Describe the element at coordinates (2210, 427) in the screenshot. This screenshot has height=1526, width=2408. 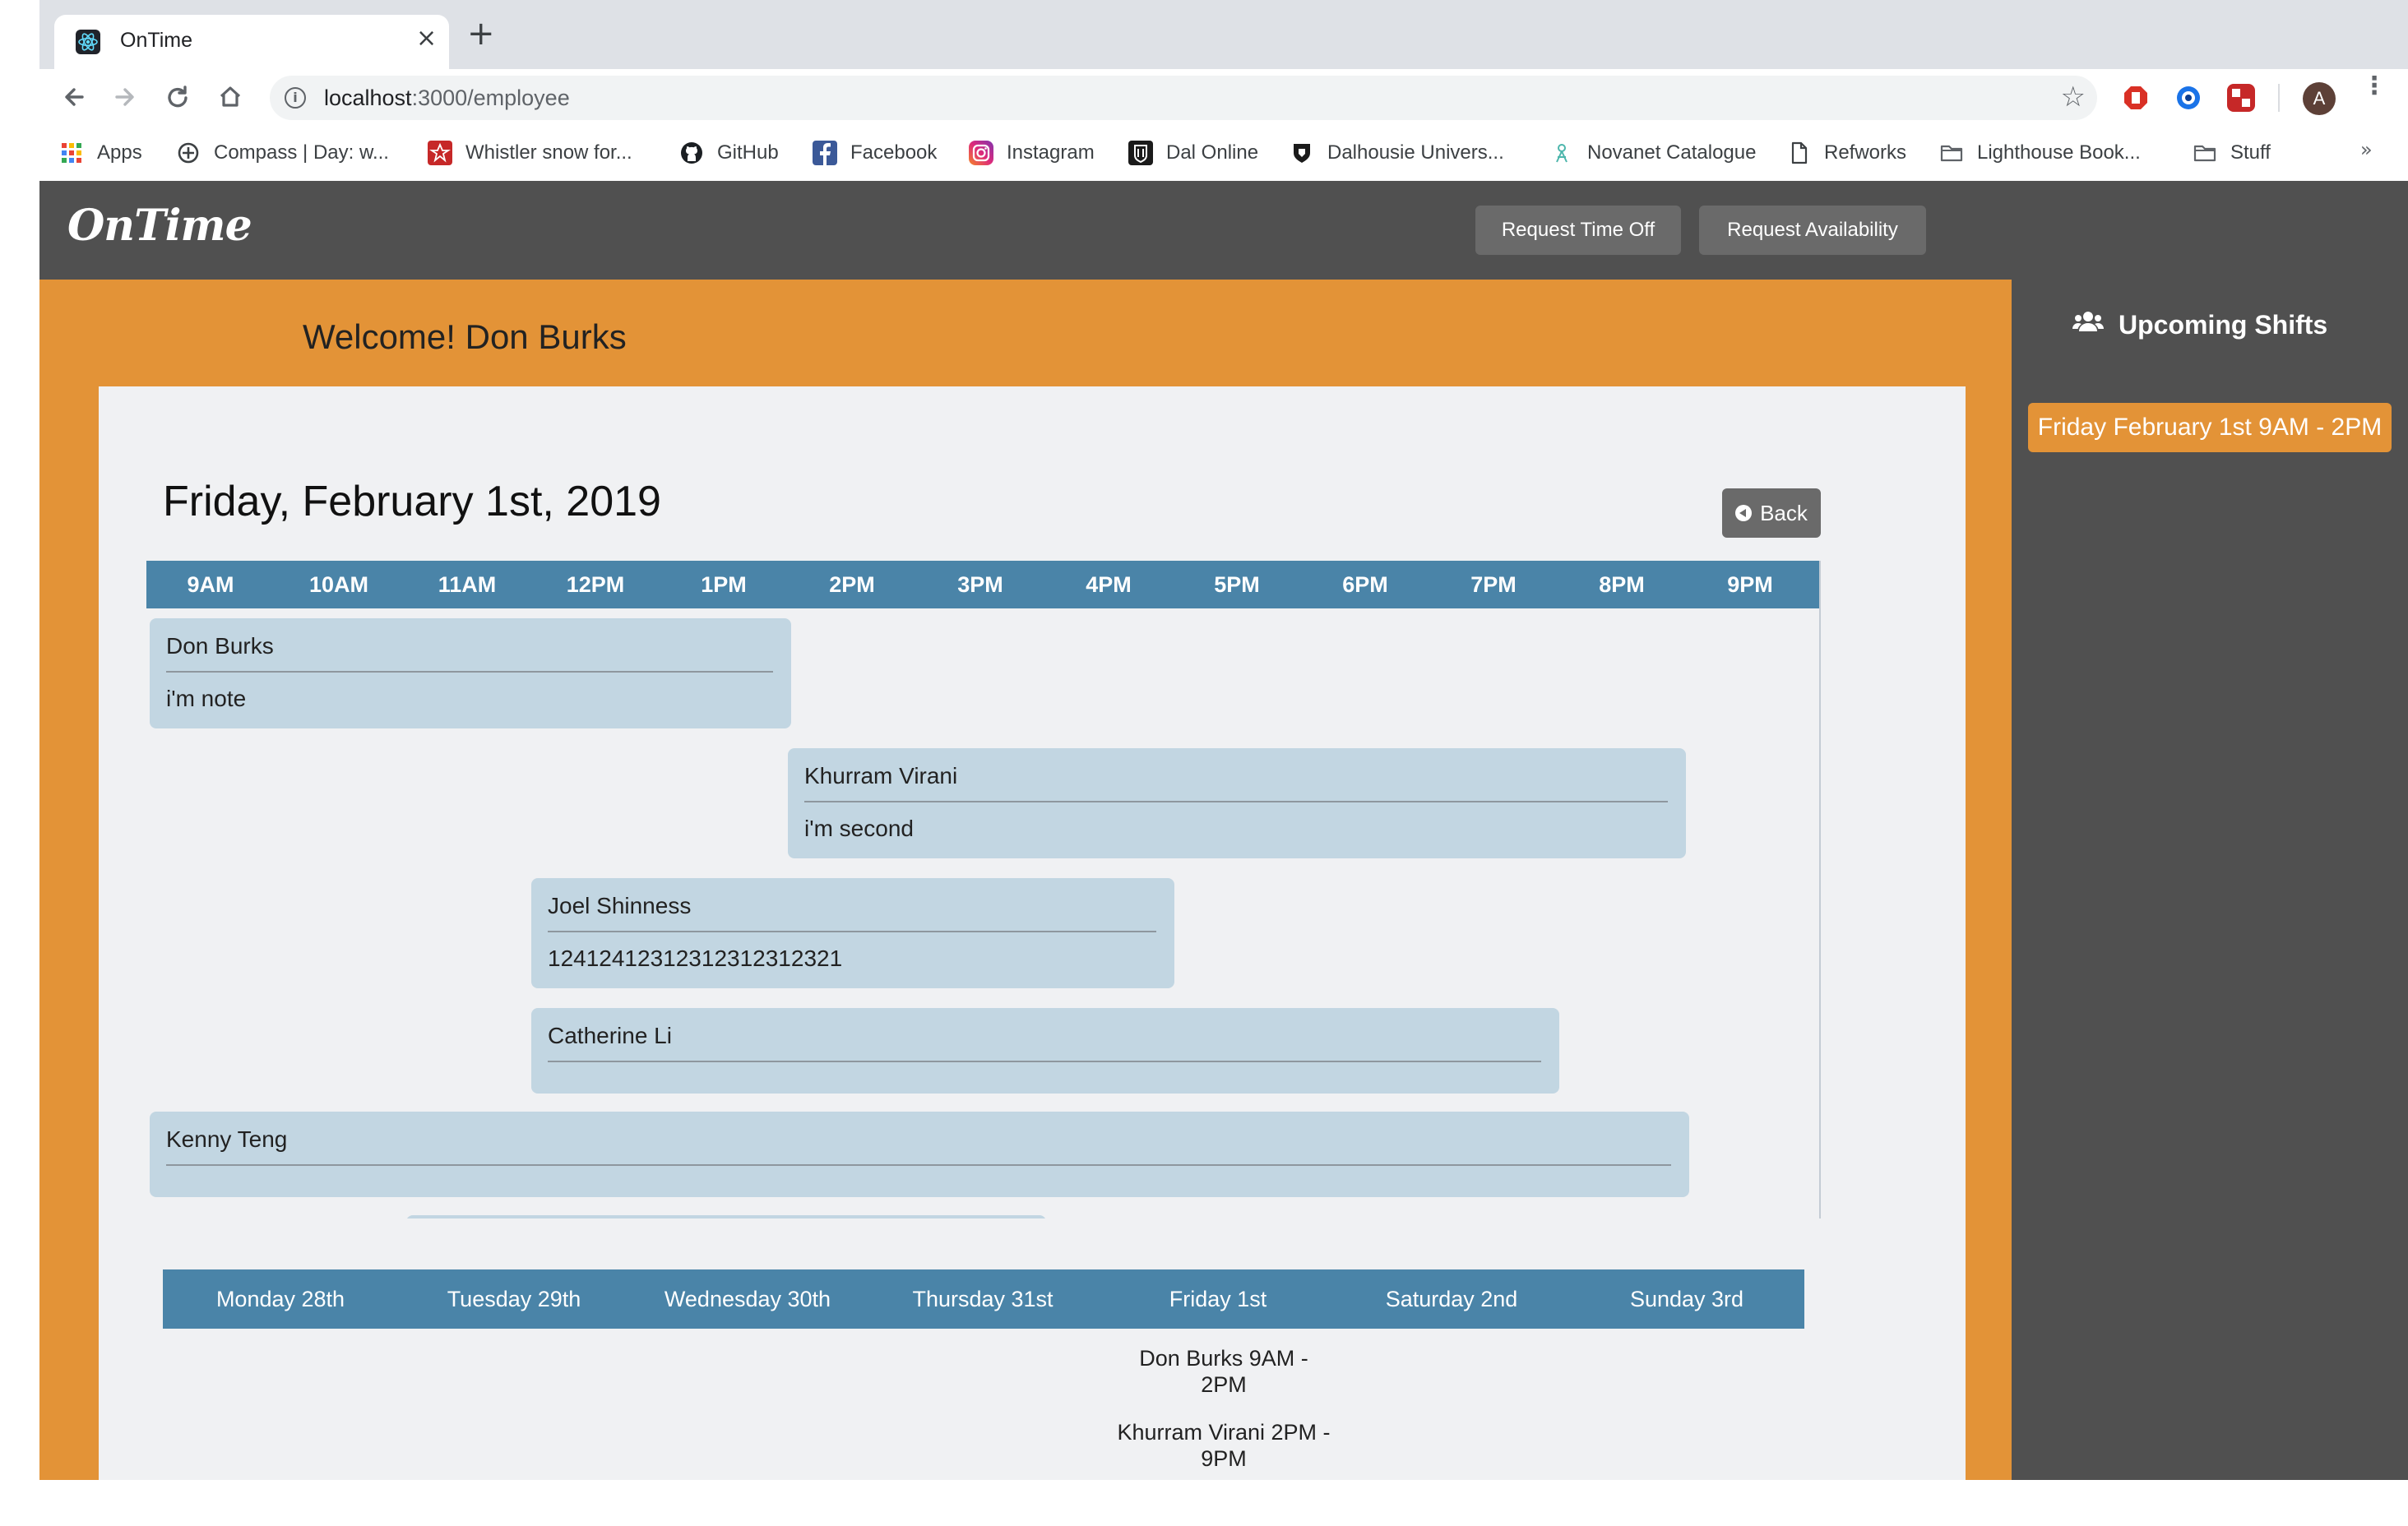
I see `upcoming-shift-item: Friday February 1st 9AM - 2PM` at that location.